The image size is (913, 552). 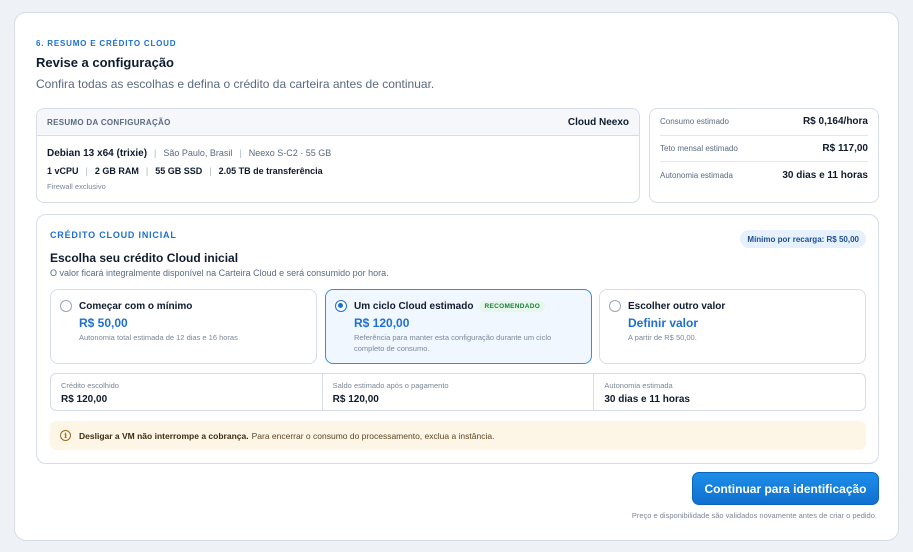 I want to click on metric-row: Teto mensal estimado R$ 117,00, so click(x=764, y=149).